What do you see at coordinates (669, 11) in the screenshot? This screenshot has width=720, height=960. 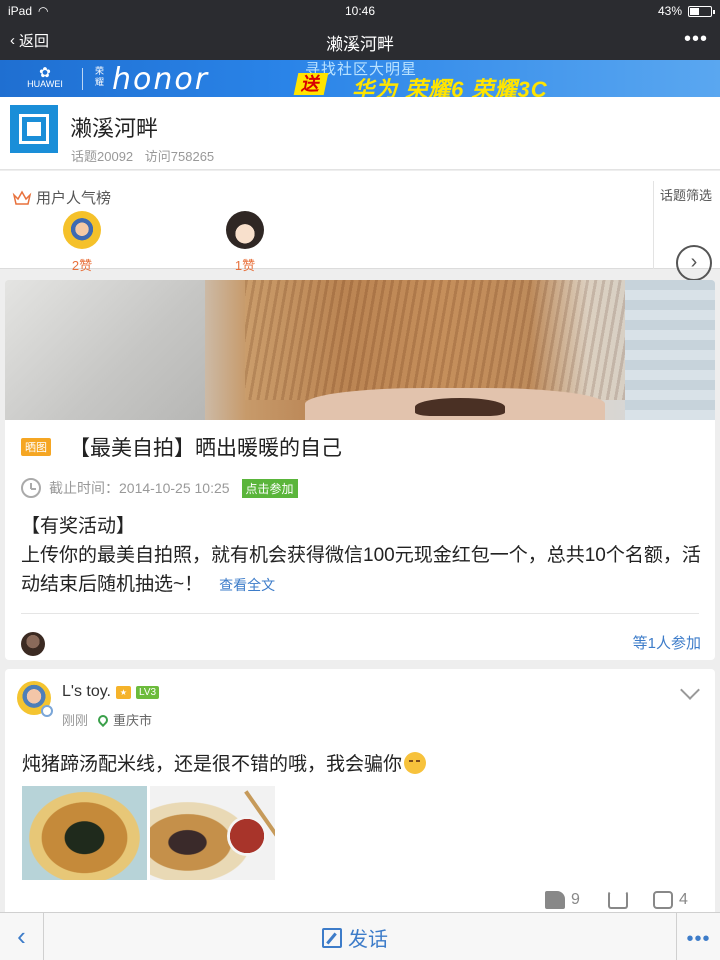 I see `battery-percent: 43%` at bounding box center [669, 11].